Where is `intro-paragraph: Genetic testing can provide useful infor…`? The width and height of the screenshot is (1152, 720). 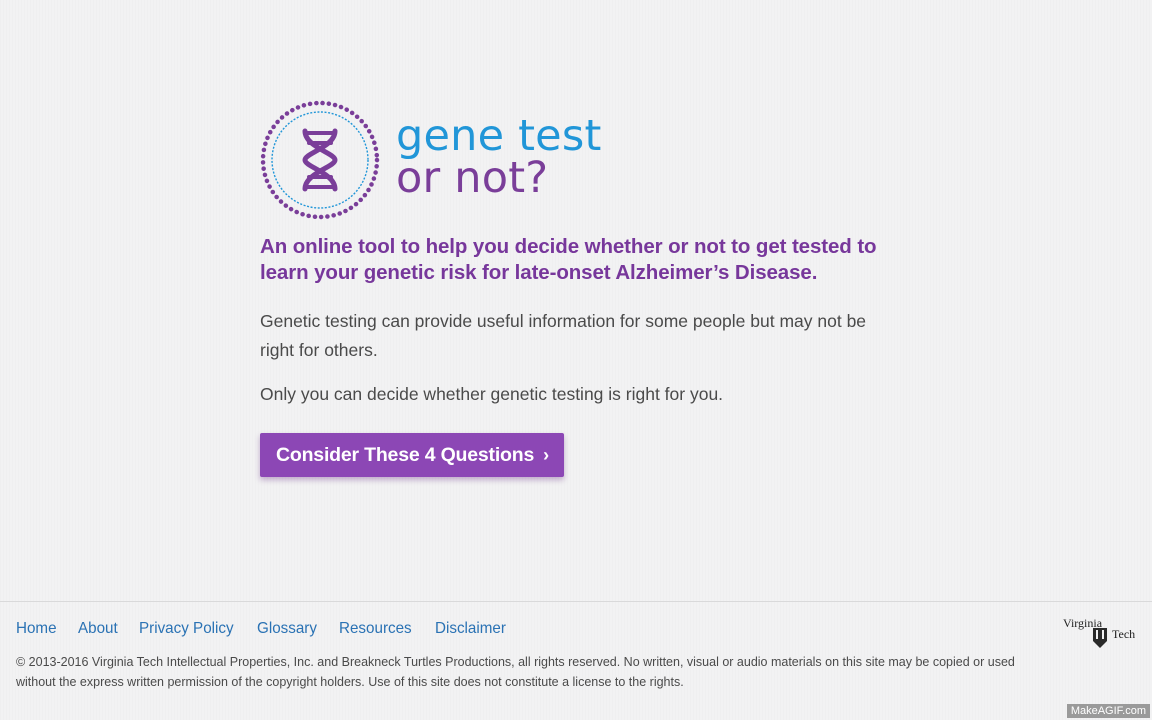
intro-paragraph: Genetic testing can provide useful infor… is located at coordinates (563, 335).